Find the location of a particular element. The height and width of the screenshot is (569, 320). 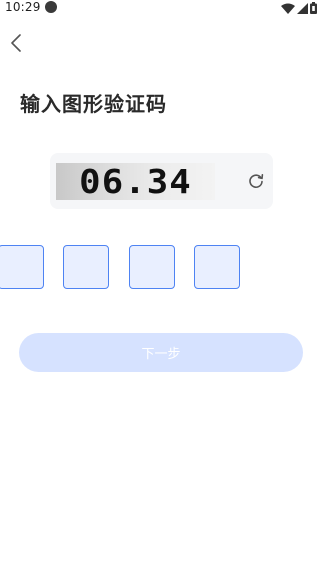

wifi-icon is located at coordinates (288, 8).